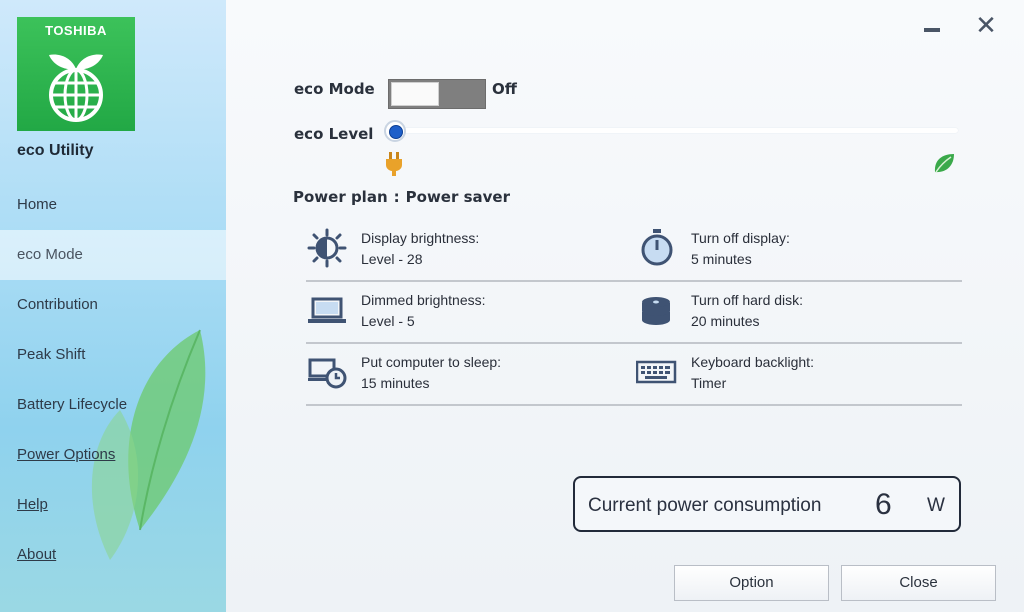 Image resolution: width=1024 pixels, height=612 pixels. I want to click on setting-label: Turn off hard disk:, so click(747, 300).